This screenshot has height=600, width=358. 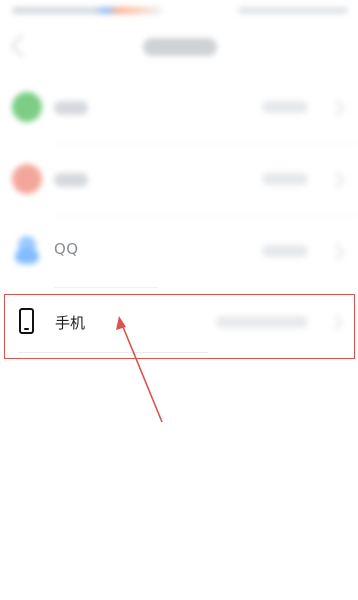 What do you see at coordinates (179, 253) in the screenshot?
I see `account-row-qq: QQ` at bounding box center [179, 253].